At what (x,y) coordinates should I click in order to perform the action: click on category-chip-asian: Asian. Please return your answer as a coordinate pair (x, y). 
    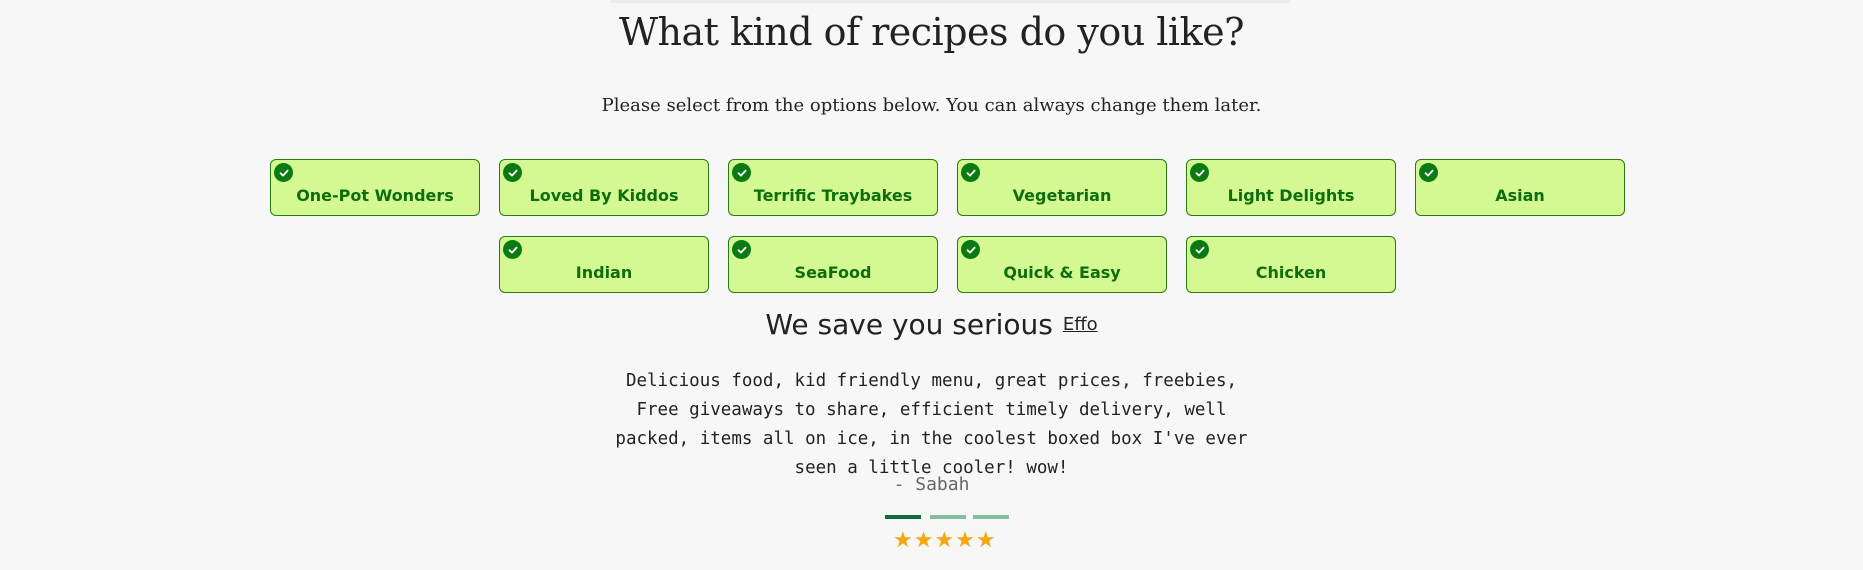
    Looking at the image, I should click on (1520, 187).